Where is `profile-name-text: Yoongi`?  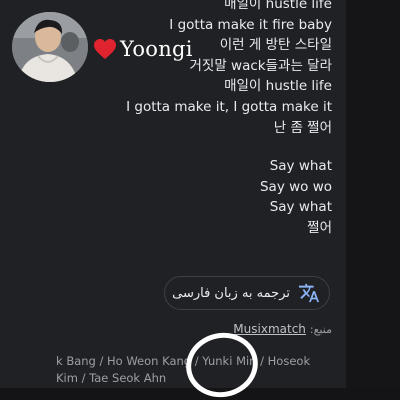
profile-name-text: Yoongi is located at coordinates (156, 49).